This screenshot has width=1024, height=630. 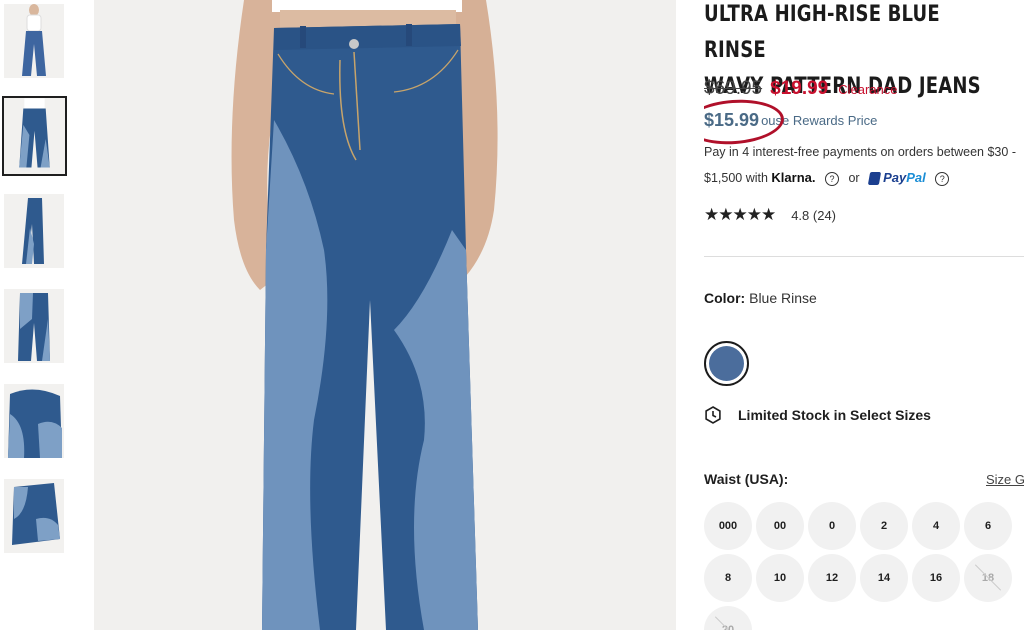 What do you see at coordinates (733, 88) in the screenshot?
I see `original-price: $69.95` at bounding box center [733, 88].